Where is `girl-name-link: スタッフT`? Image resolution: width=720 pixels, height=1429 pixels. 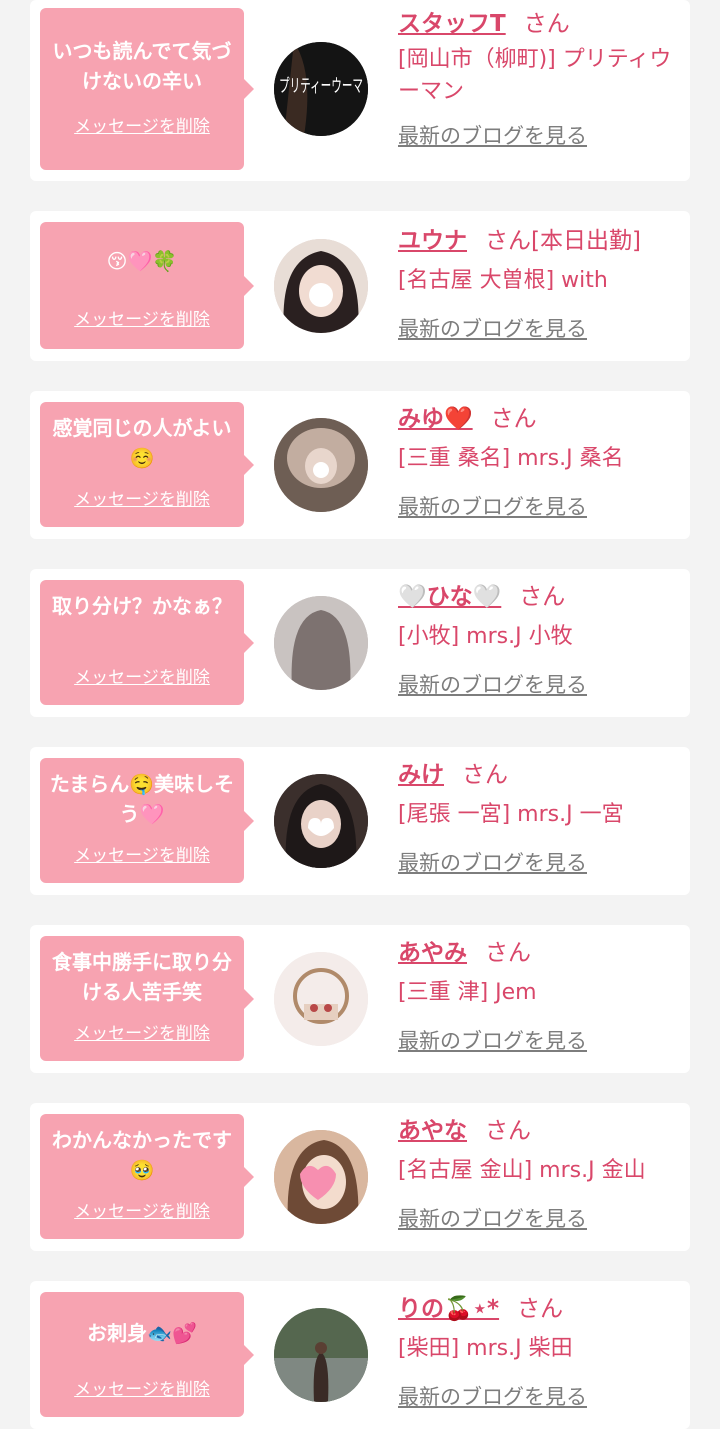 girl-name-link: スタッフT is located at coordinates (452, 24).